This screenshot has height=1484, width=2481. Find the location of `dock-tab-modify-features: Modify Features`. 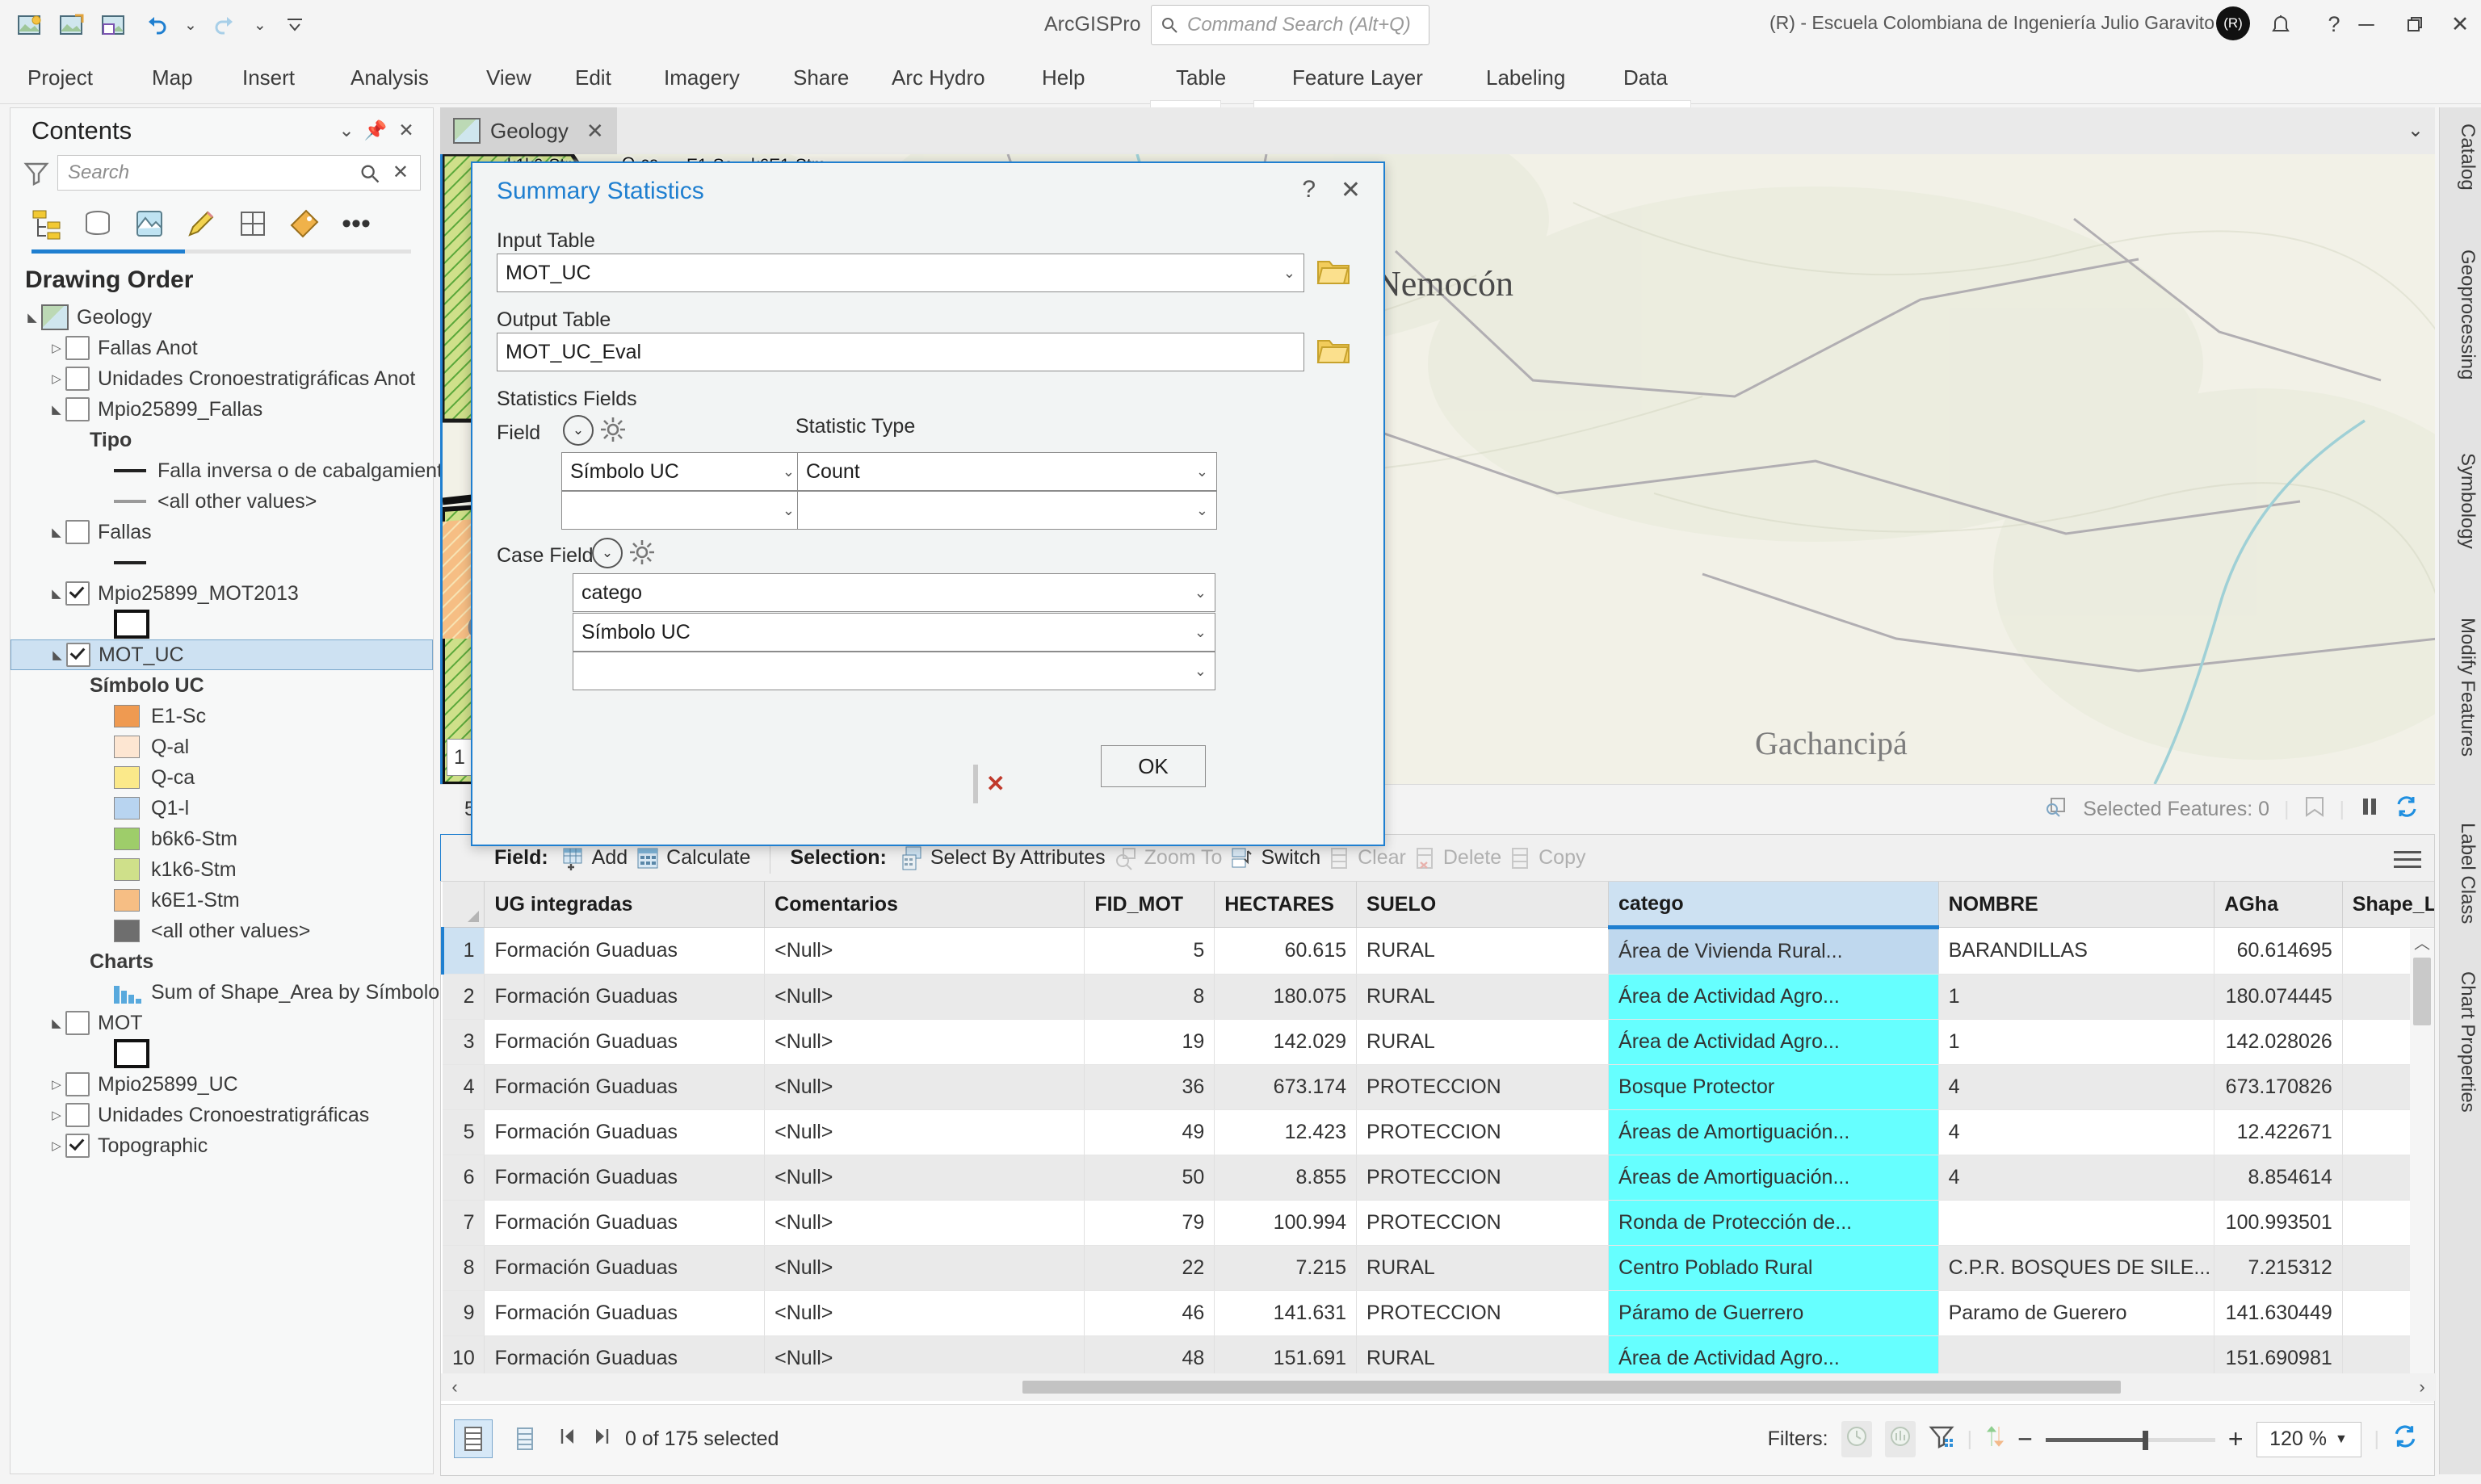

dock-tab-modify-features: Modify Features is located at coordinates (2461, 687).